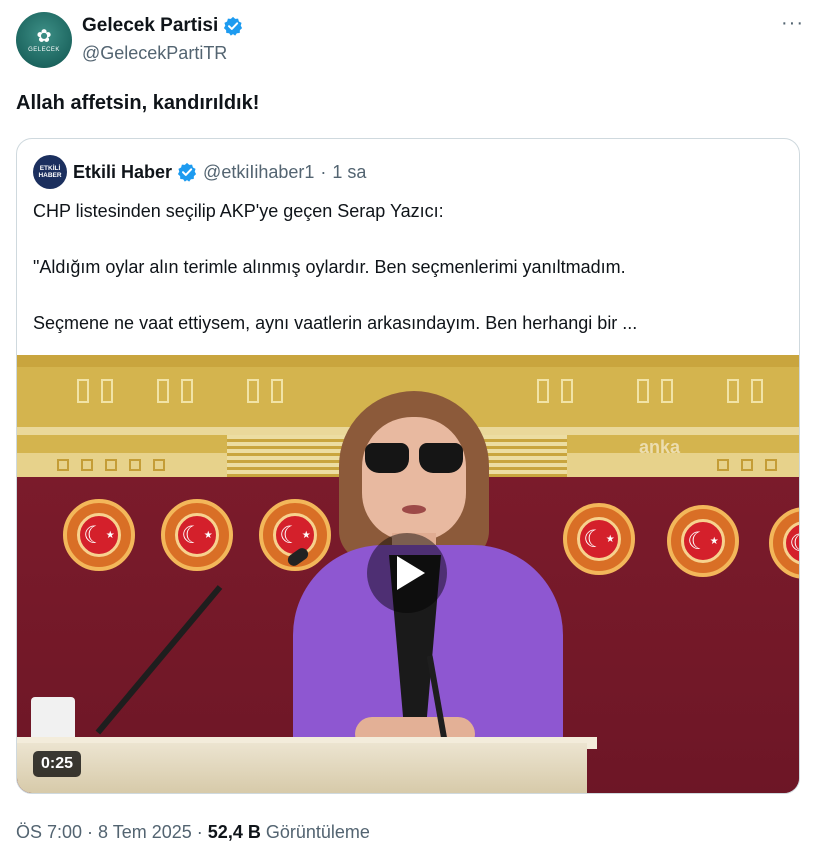 The height and width of the screenshot is (848, 820). Describe the element at coordinates (233, 26) in the screenshot. I see `verified-badge-icon` at that location.